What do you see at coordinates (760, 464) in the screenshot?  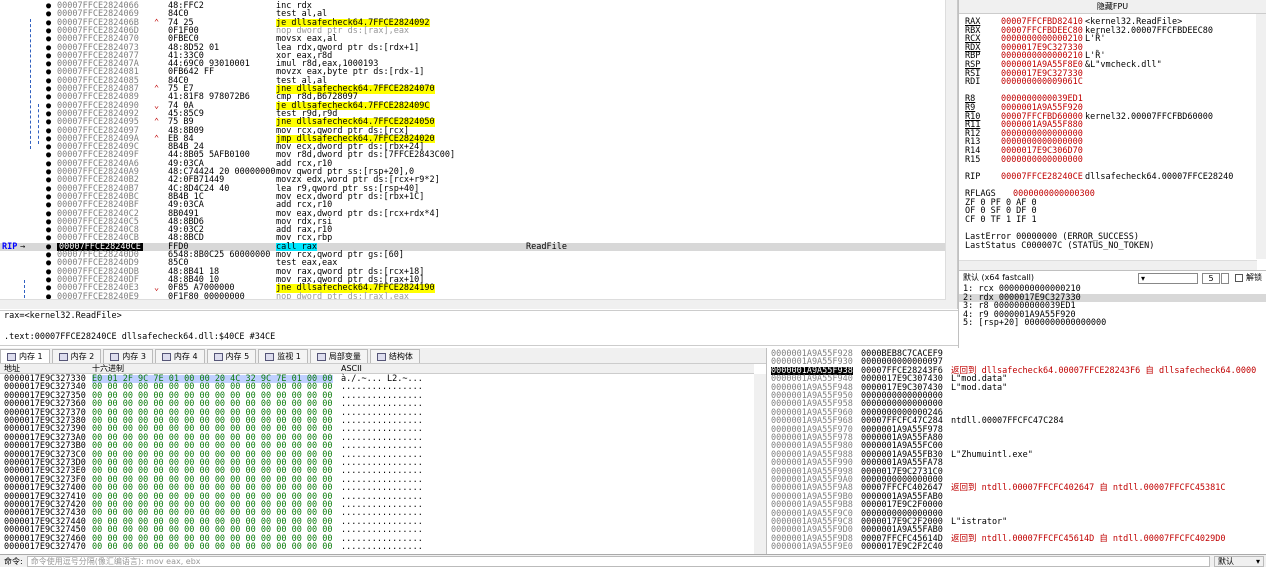 I see `dump-vertical-scrollbar` at bounding box center [760, 464].